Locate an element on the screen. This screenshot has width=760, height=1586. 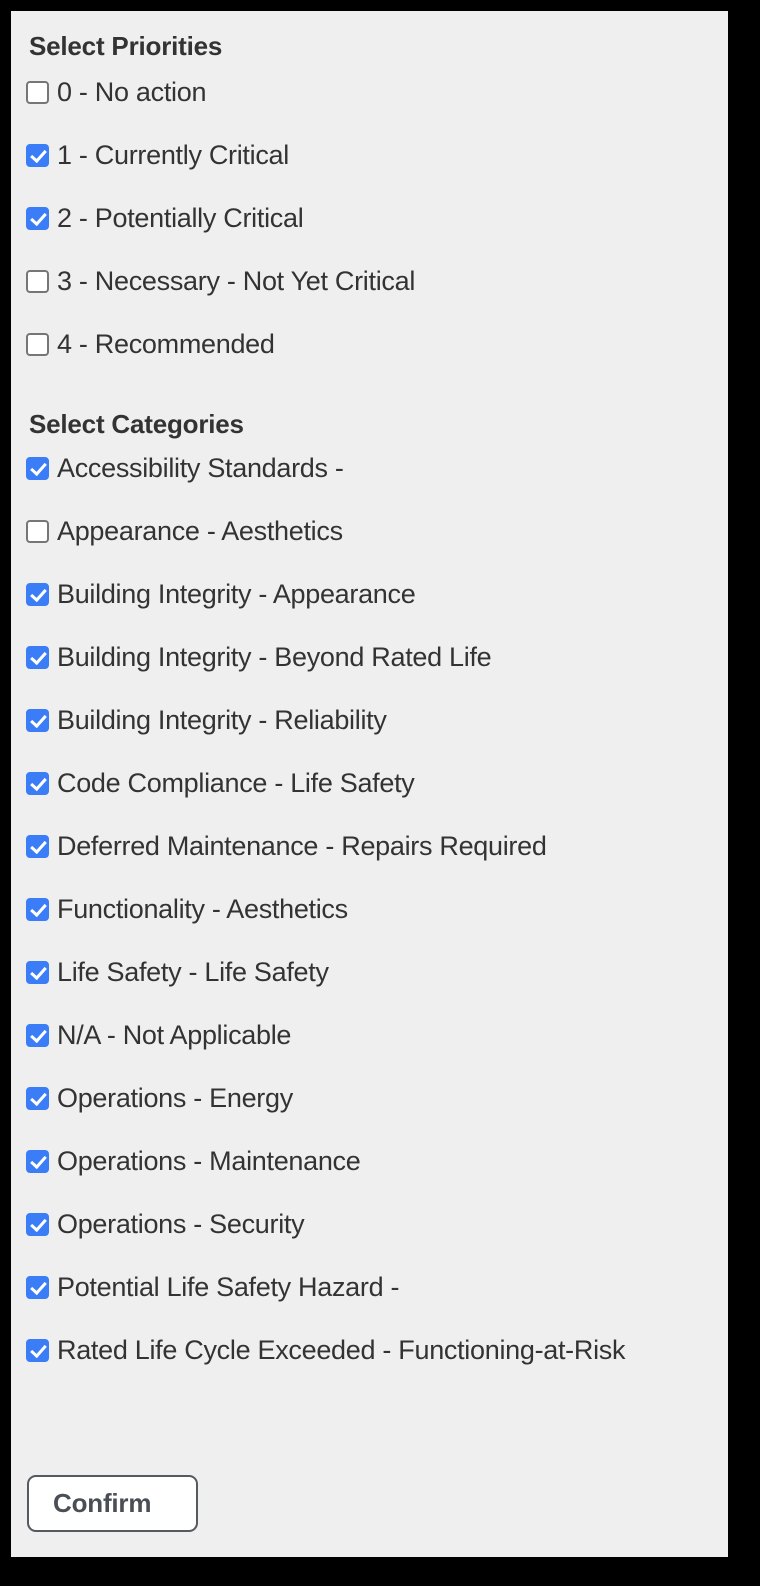
category-item-row: Potential Life Safety Hazard - is located at coordinates (212, 1287).